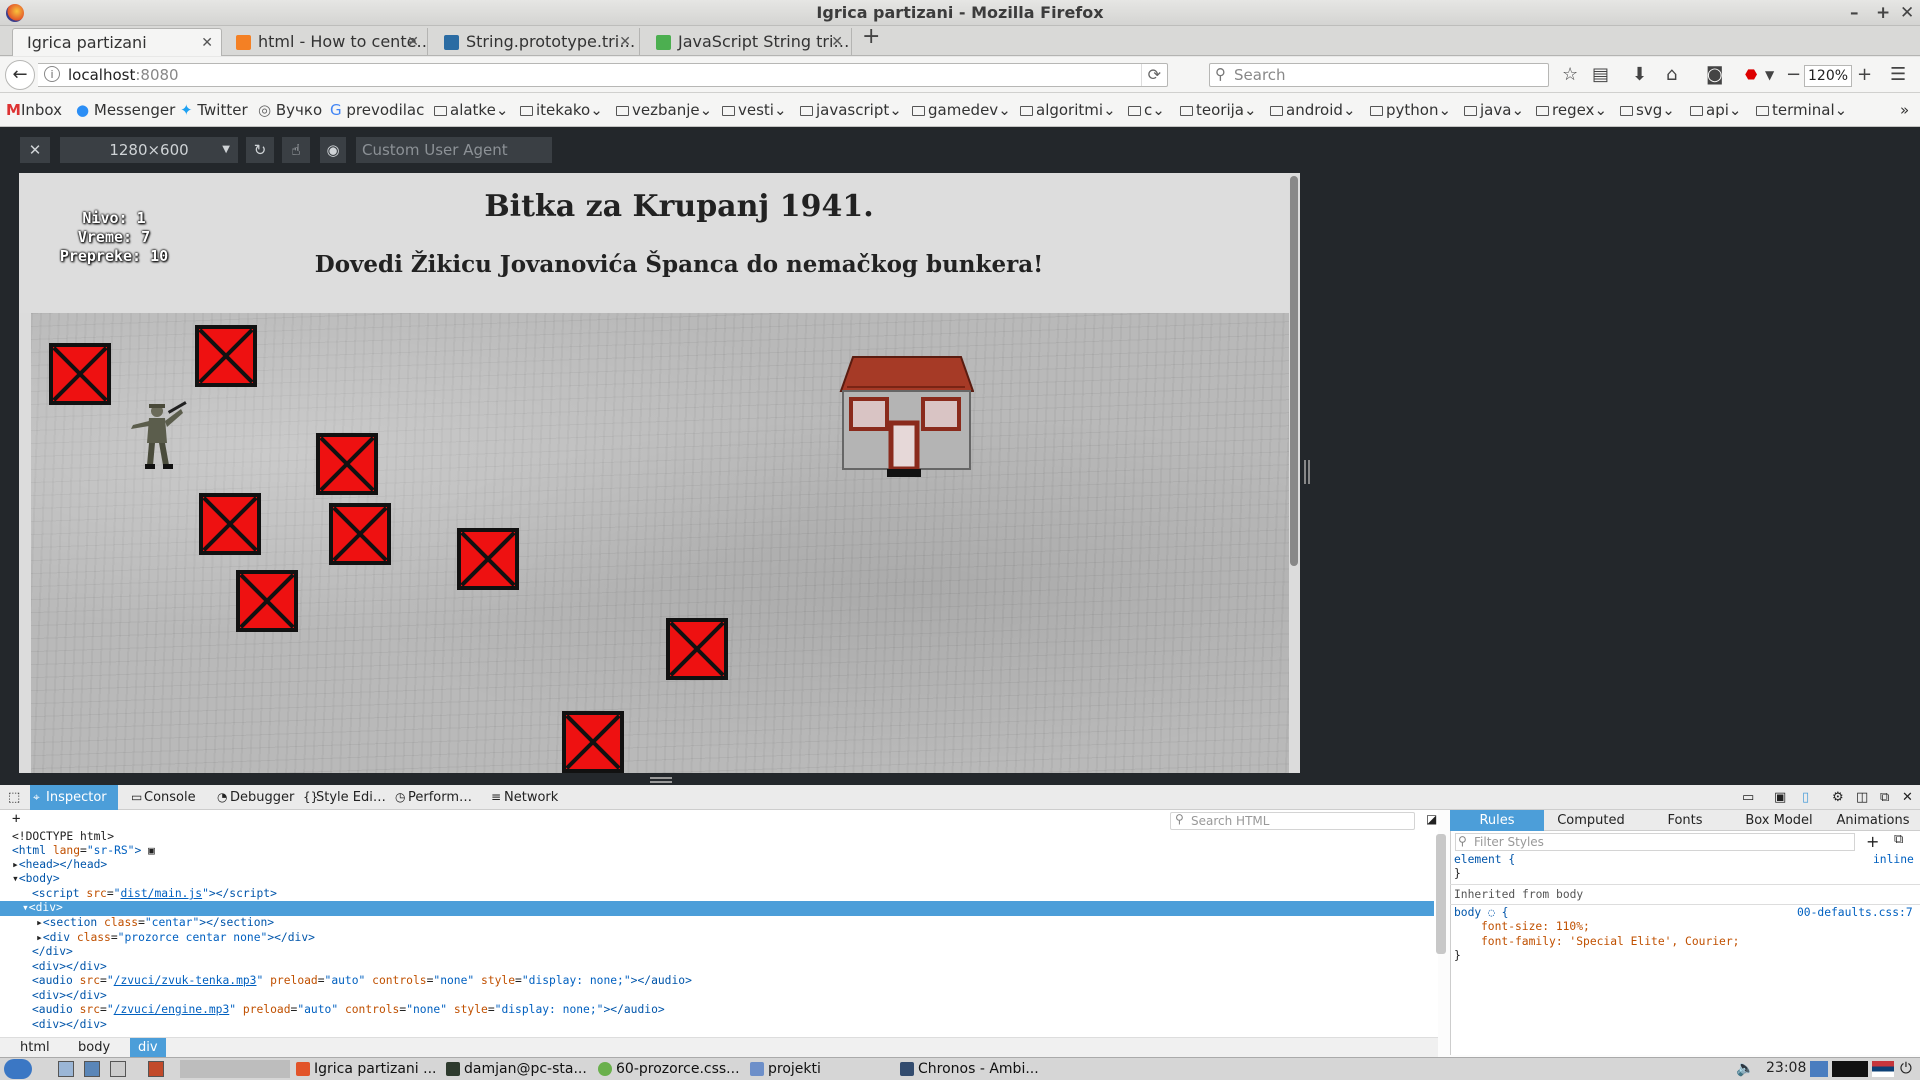 This screenshot has height=1080, width=1920. Describe the element at coordinates (1780, 797) in the screenshot. I see `scratchpad-icon: ▣` at that location.